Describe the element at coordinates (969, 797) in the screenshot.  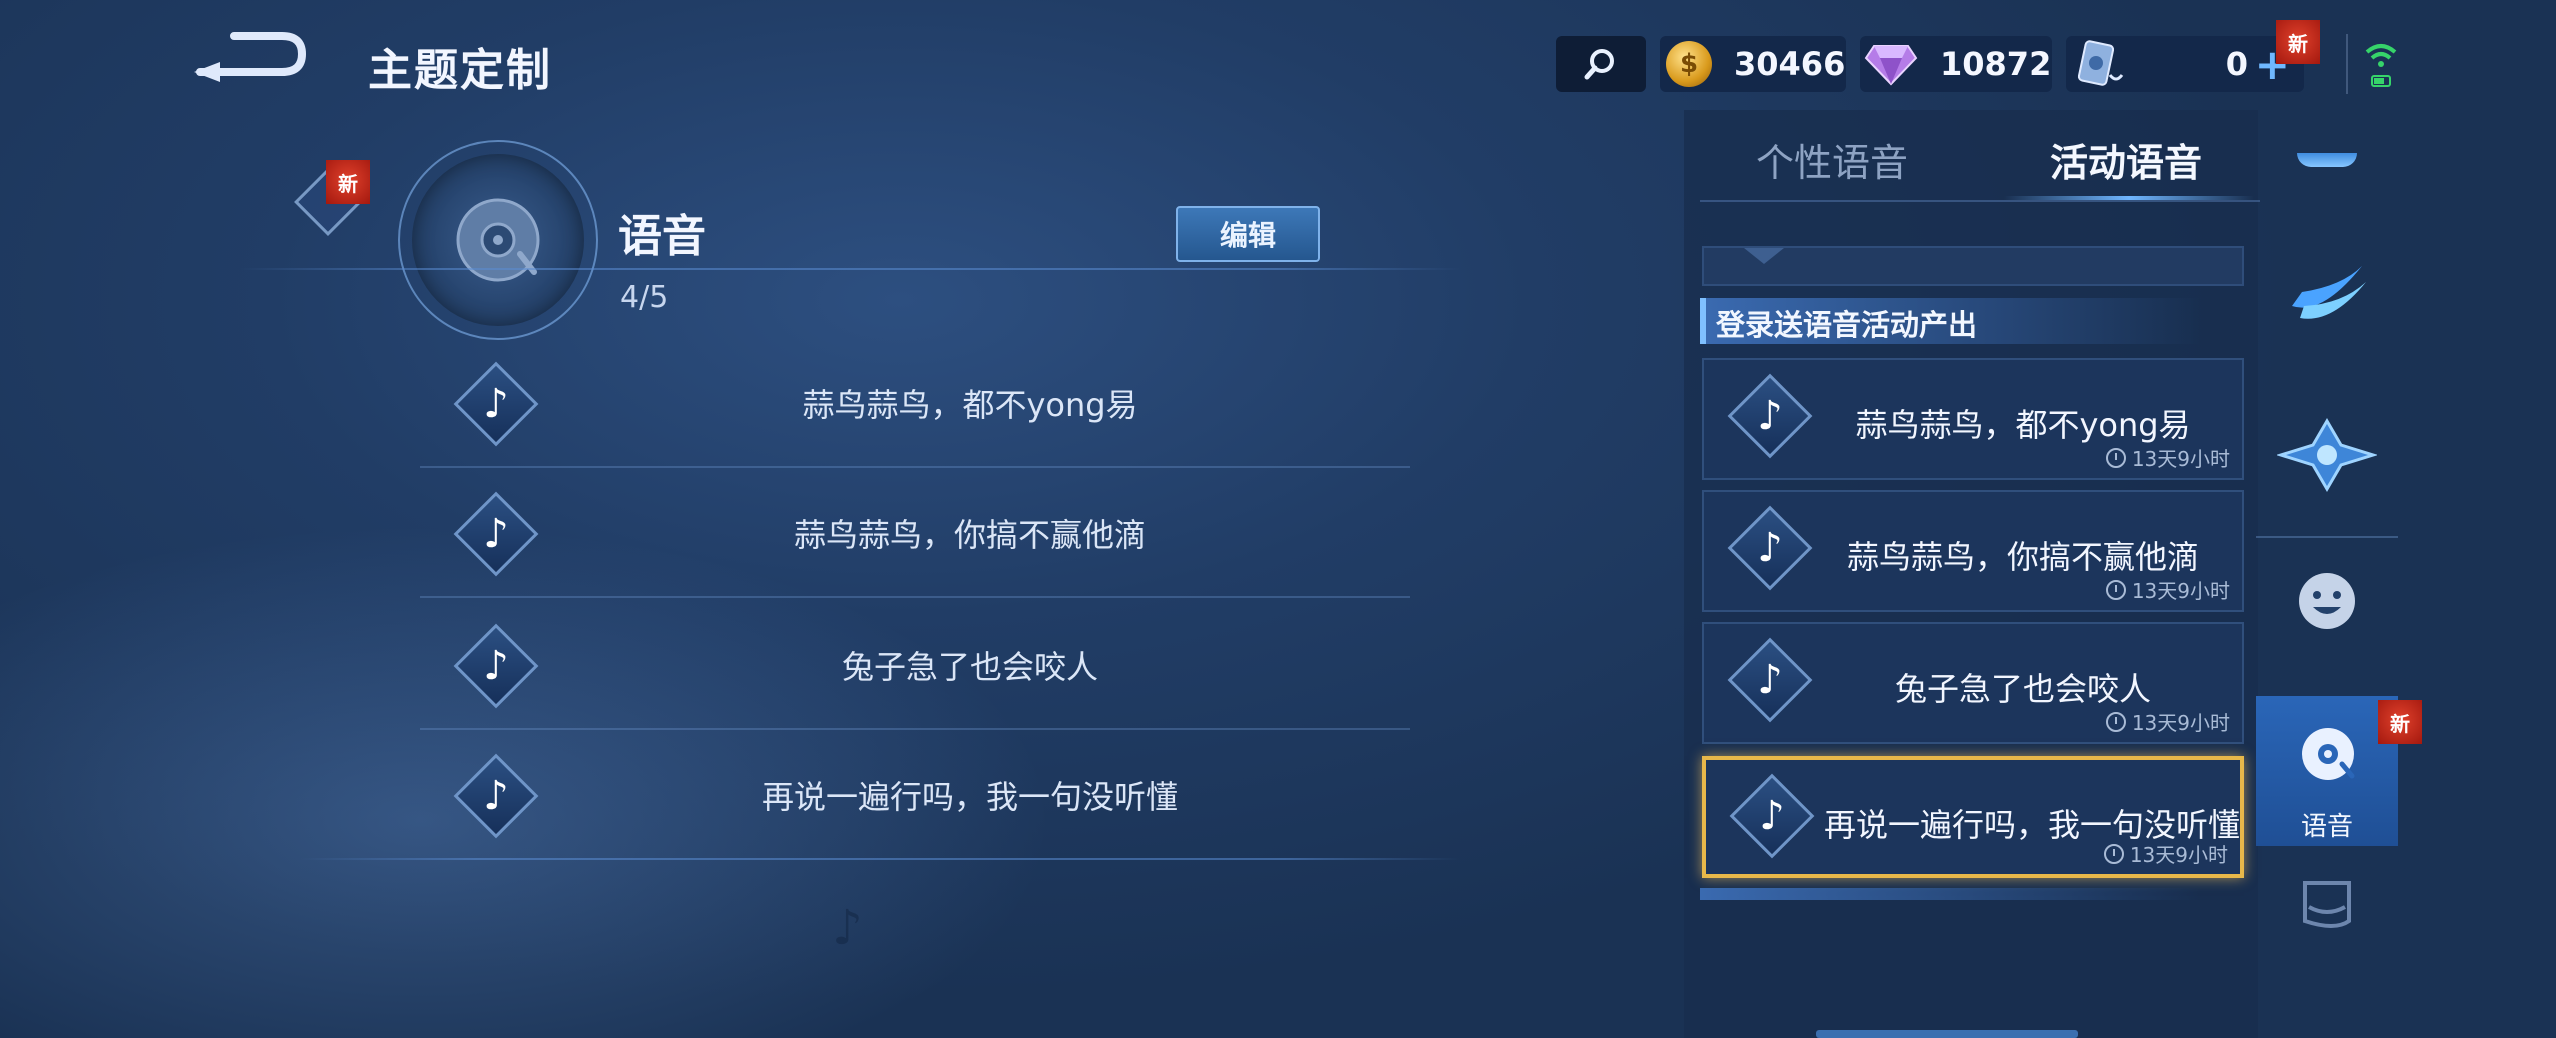
I see `voice-line-text: 再说一遍行吗，我一句没听懂` at that location.